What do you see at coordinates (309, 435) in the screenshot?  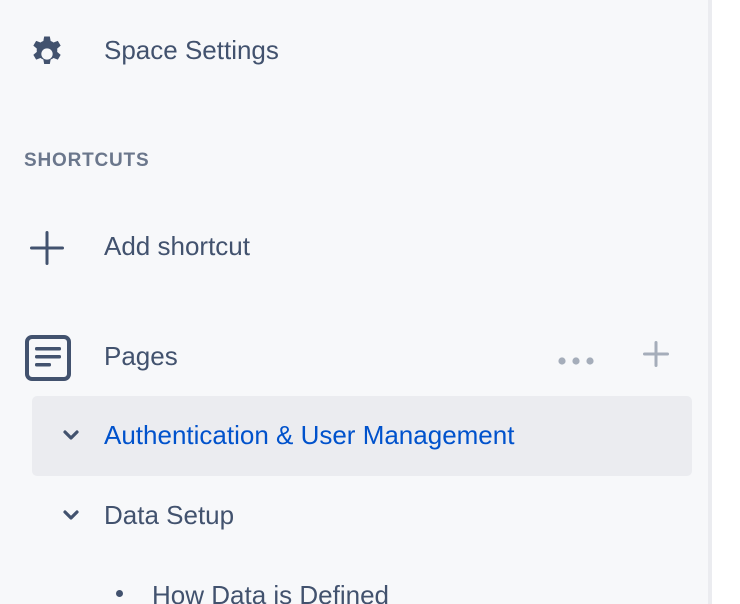 I see `page-tree-item-label: Authentication & User Management` at bounding box center [309, 435].